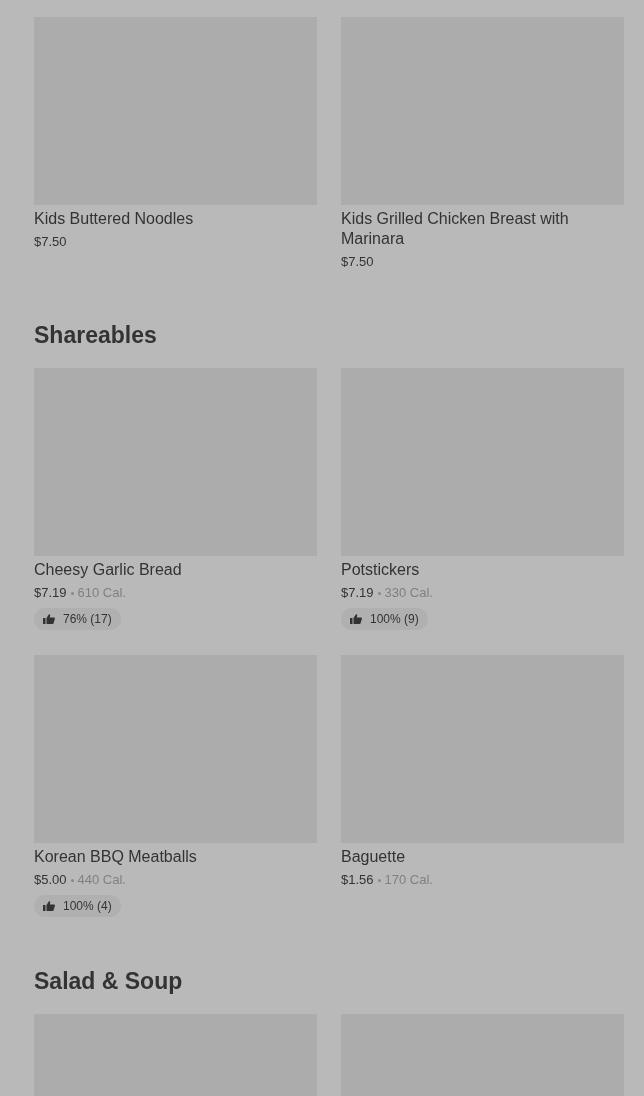  Describe the element at coordinates (482, 857) in the screenshot. I see `item-name: Baguette` at that location.